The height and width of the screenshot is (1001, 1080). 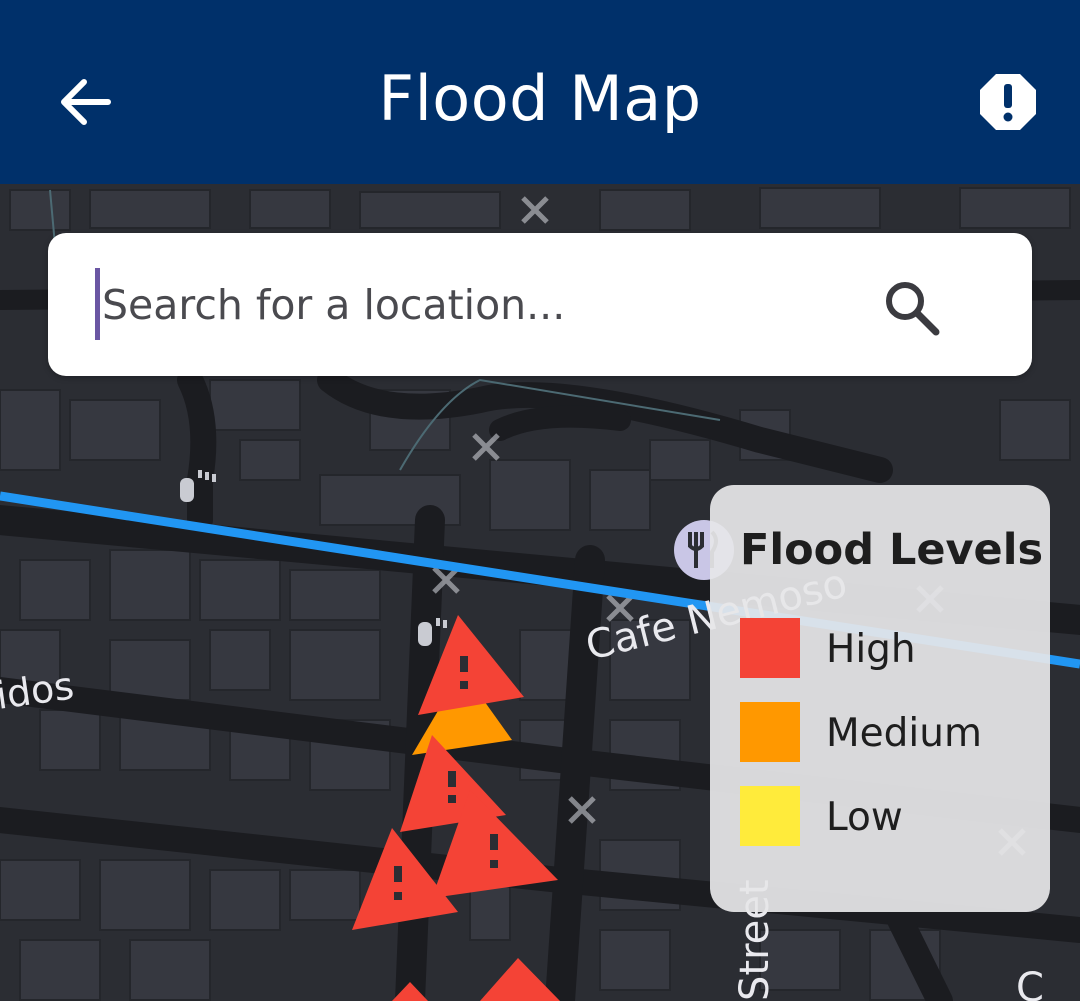 What do you see at coordinates (871, 649) in the screenshot?
I see `legend-label-high: High` at bounding box center [871, 649].